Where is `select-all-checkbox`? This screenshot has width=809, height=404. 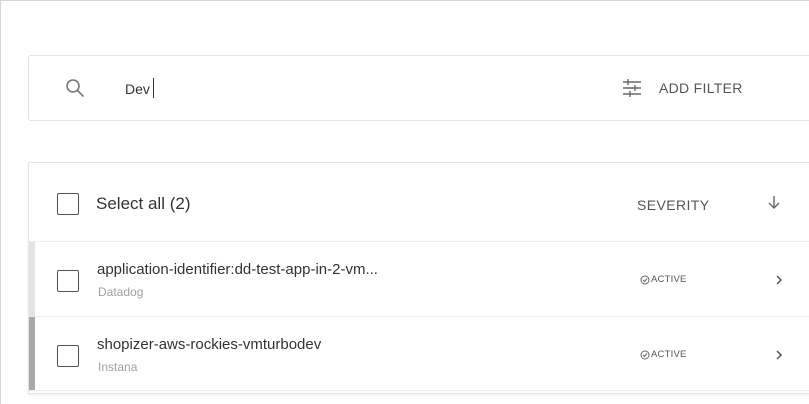 select-all-checkbox is located at coordinates (68, 204).